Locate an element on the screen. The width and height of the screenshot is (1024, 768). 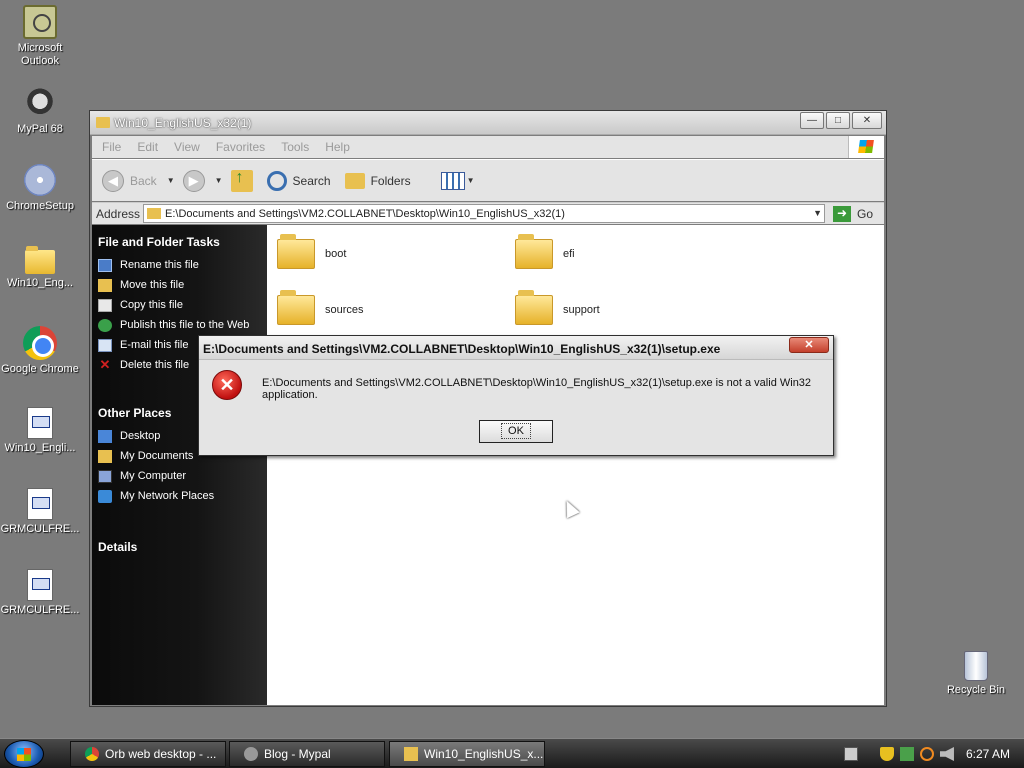
menu-edit: Edit is located at coordinates (147, 147).